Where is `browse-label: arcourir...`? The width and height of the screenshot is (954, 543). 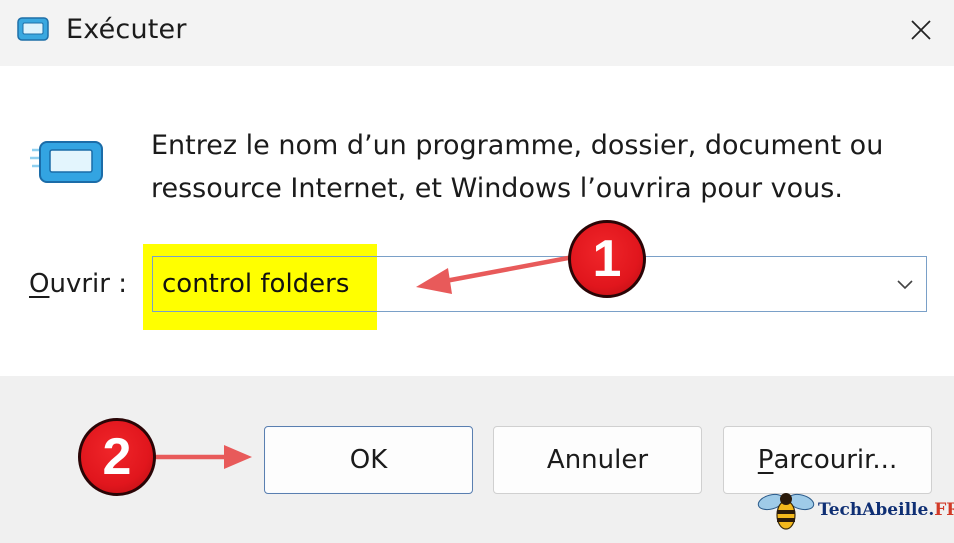 browse-label: arcourir... is located at coordinates (835, 460).